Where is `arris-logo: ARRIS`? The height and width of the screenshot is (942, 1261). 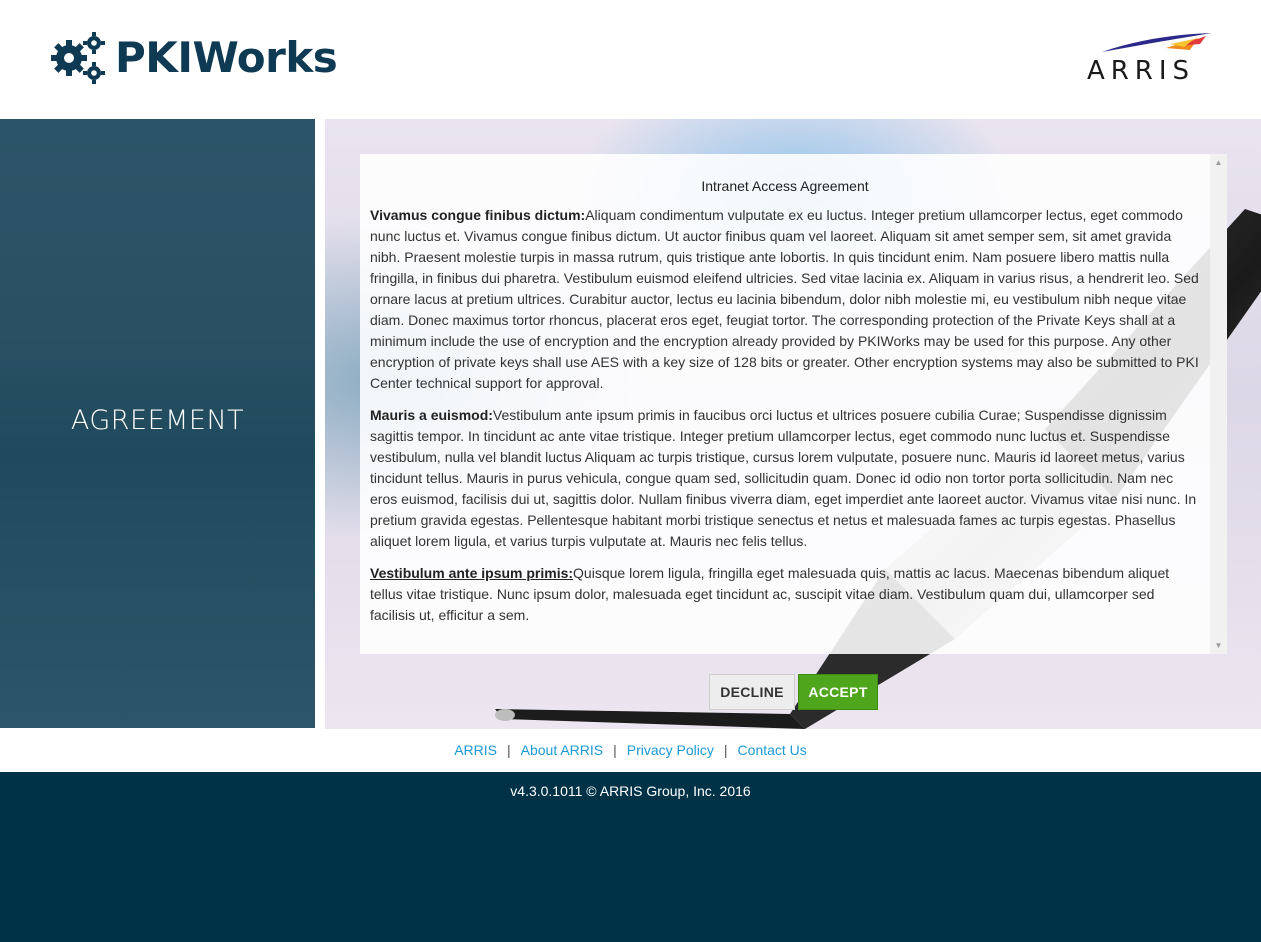
arris-logo: ARRIS is located at coordinates (1141, 58).